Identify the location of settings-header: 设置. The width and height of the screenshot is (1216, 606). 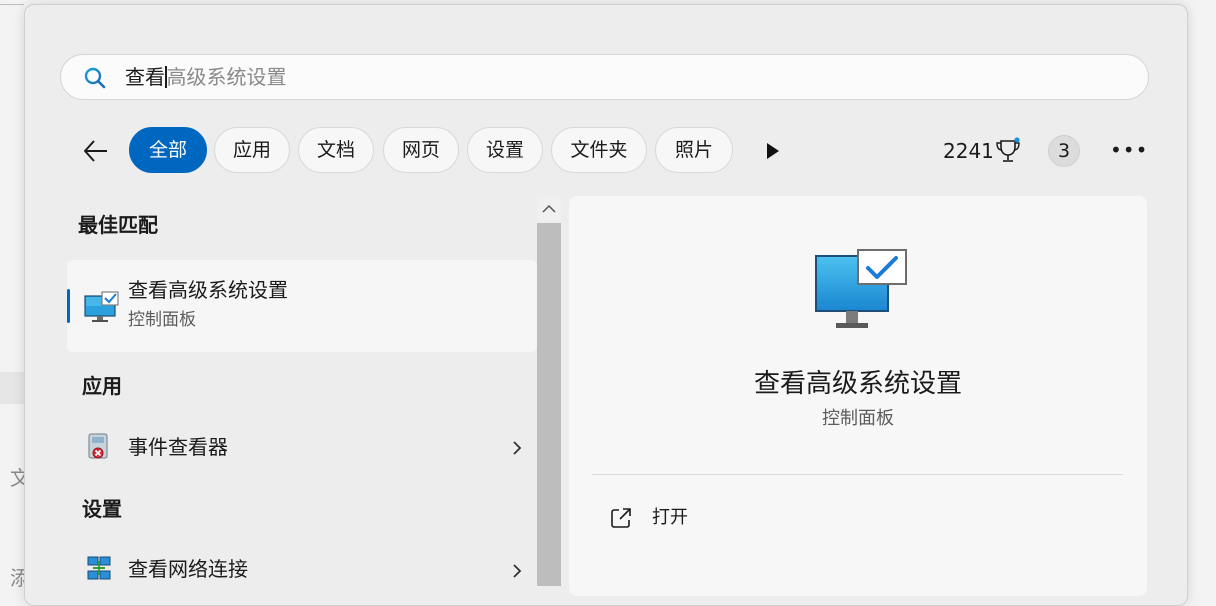
(102, 509).